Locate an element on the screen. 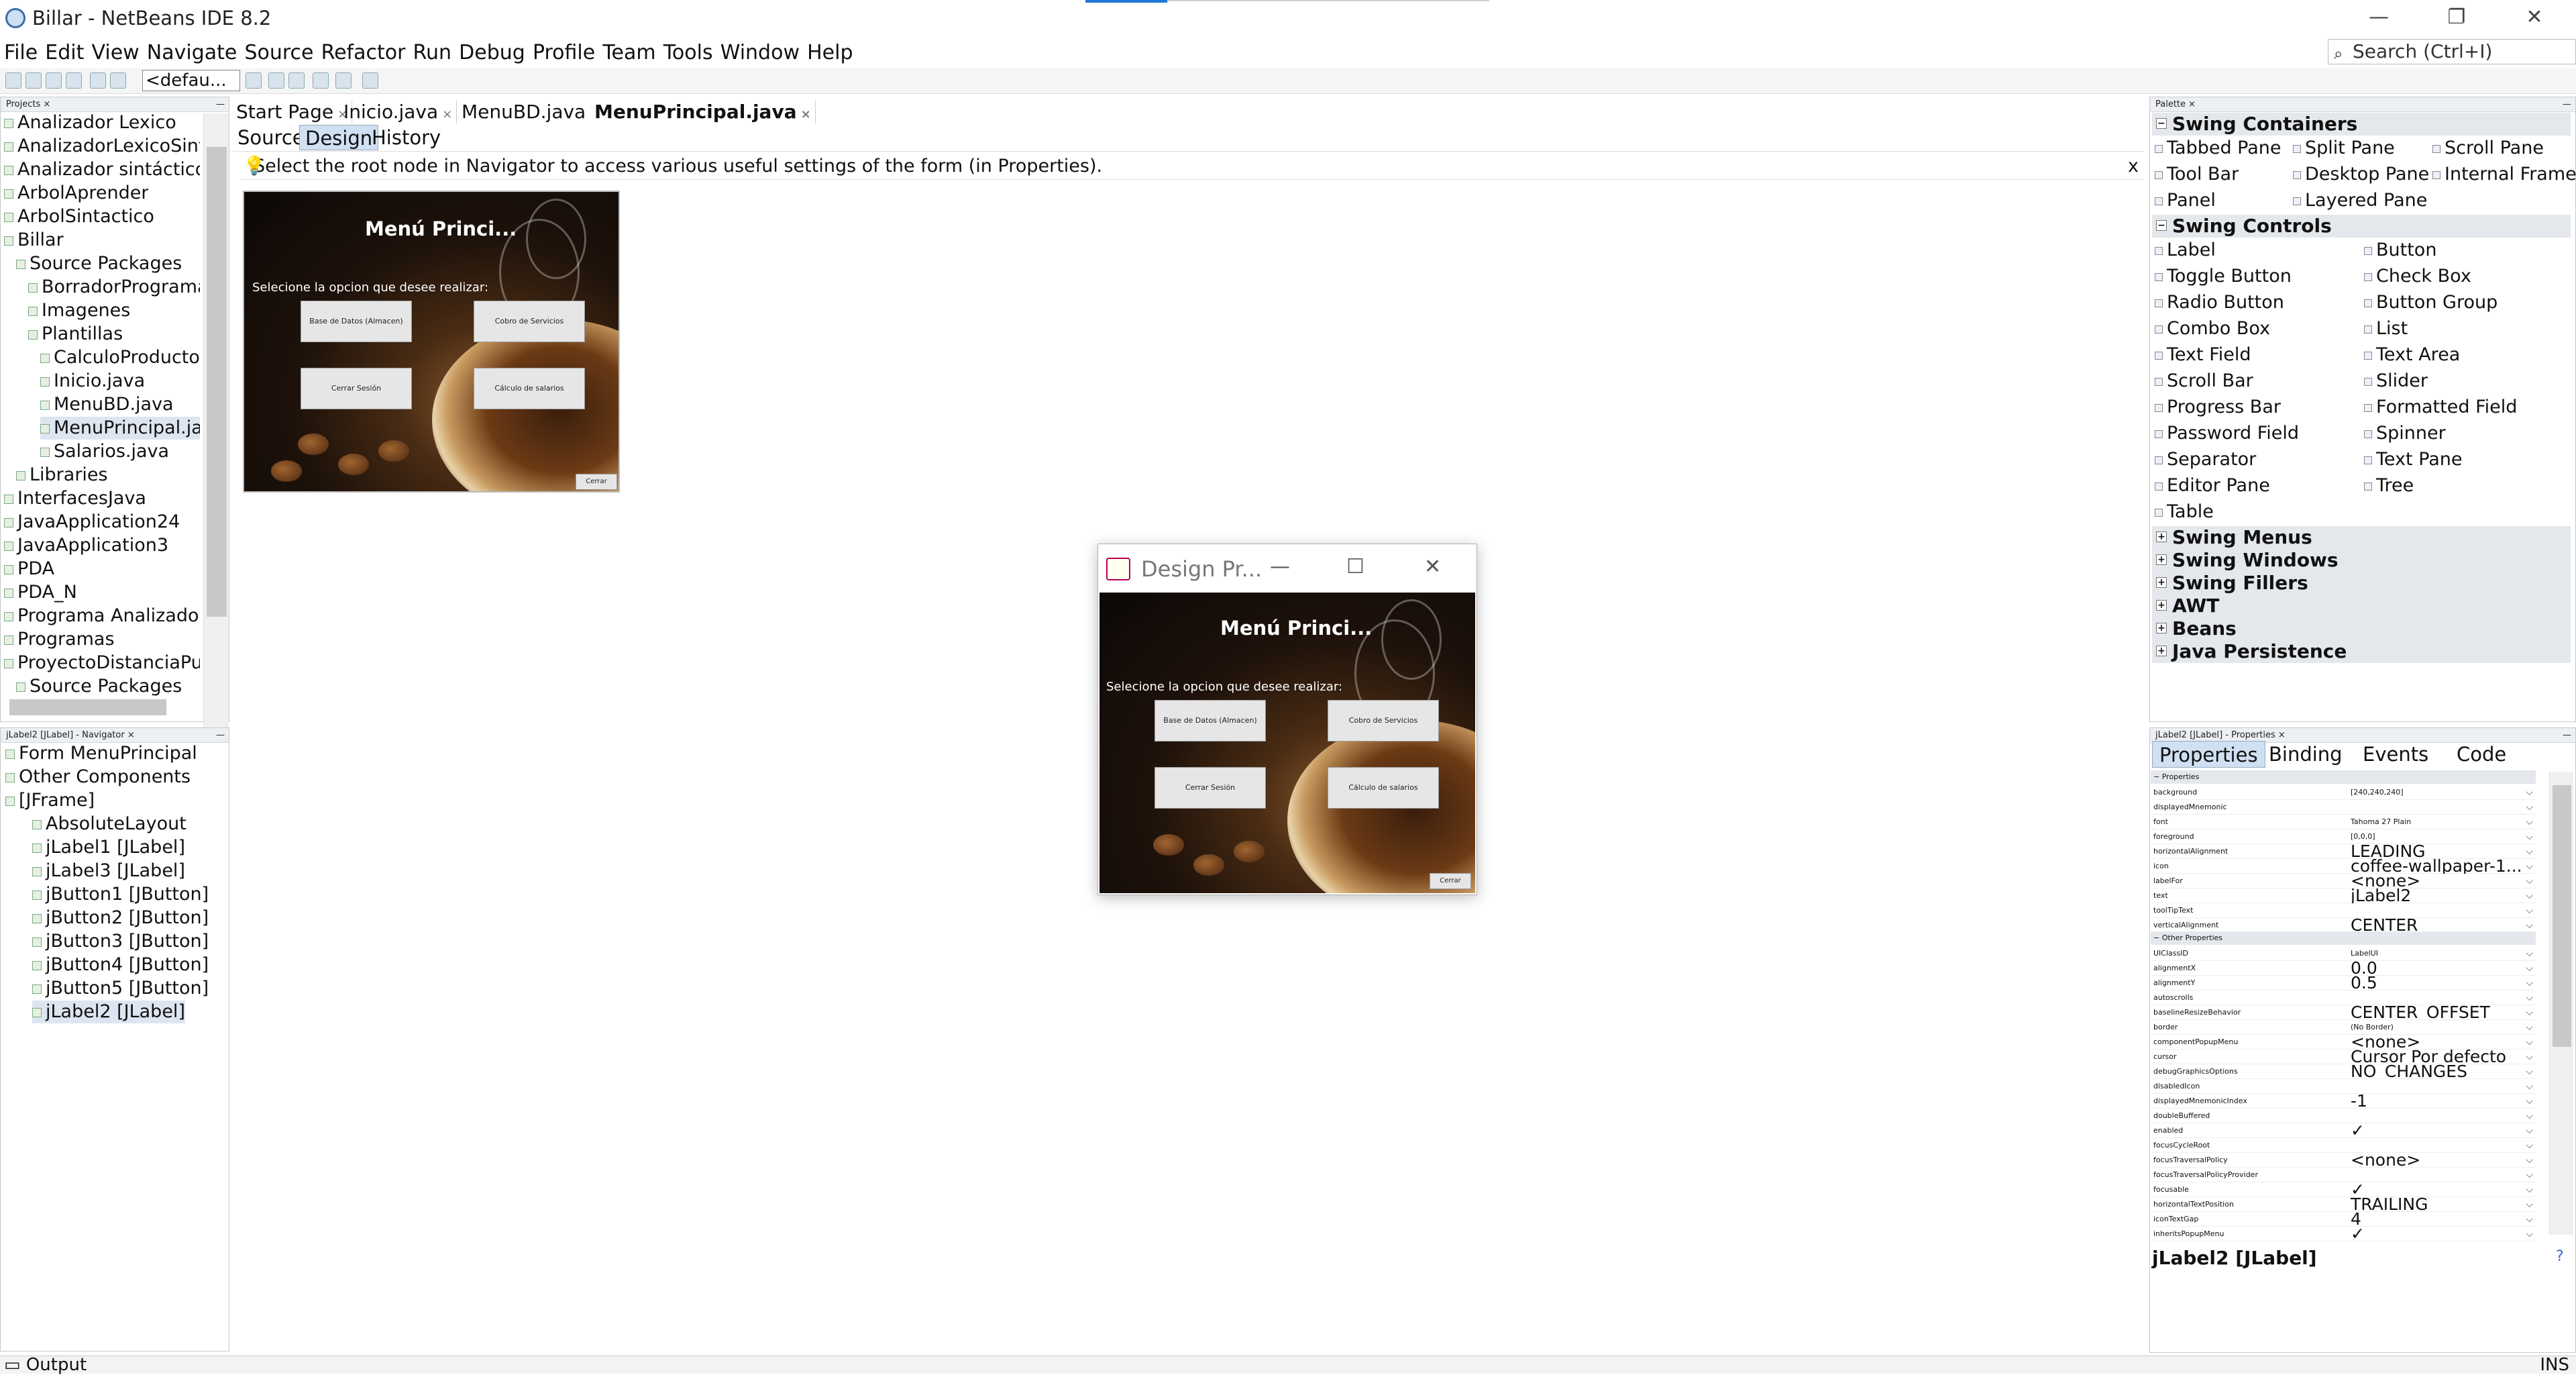 Image resolution: width=2576 pixels, height=1375 pixels. menu-file: File is located at coordinates (21, 53).